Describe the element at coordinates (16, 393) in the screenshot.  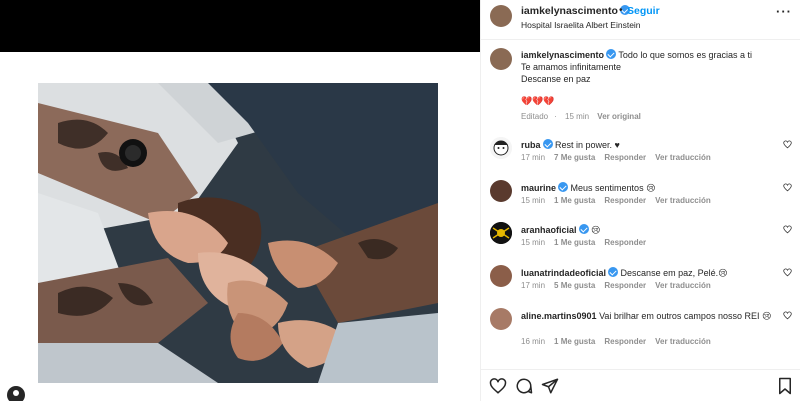
I see `profile-icon` at that location.